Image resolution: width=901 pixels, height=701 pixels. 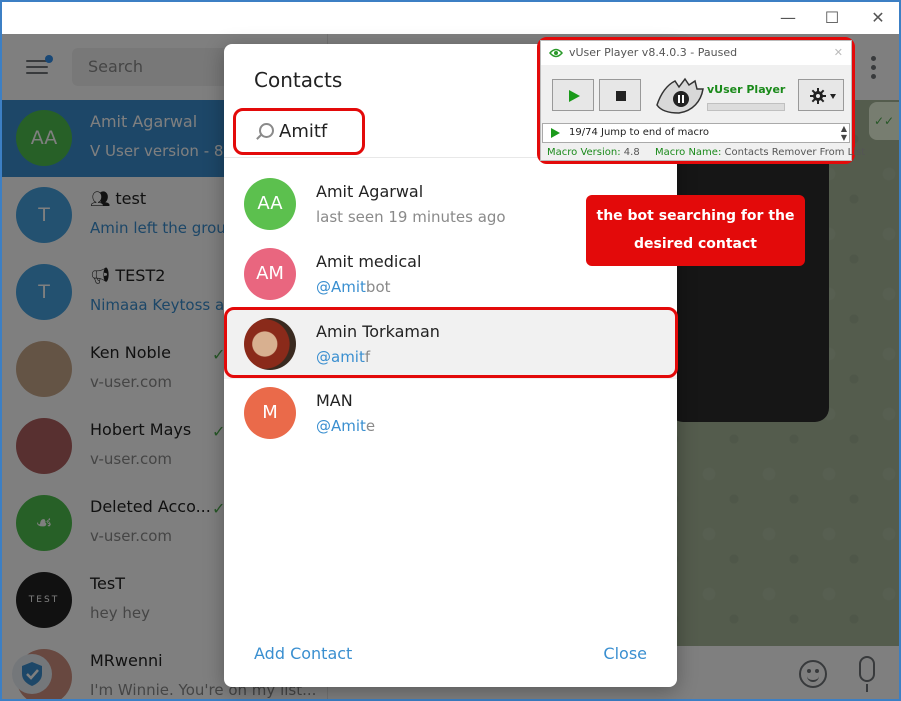 I want to click on contact-item-man: M MAN @Amite, so click(x=450, y=413).